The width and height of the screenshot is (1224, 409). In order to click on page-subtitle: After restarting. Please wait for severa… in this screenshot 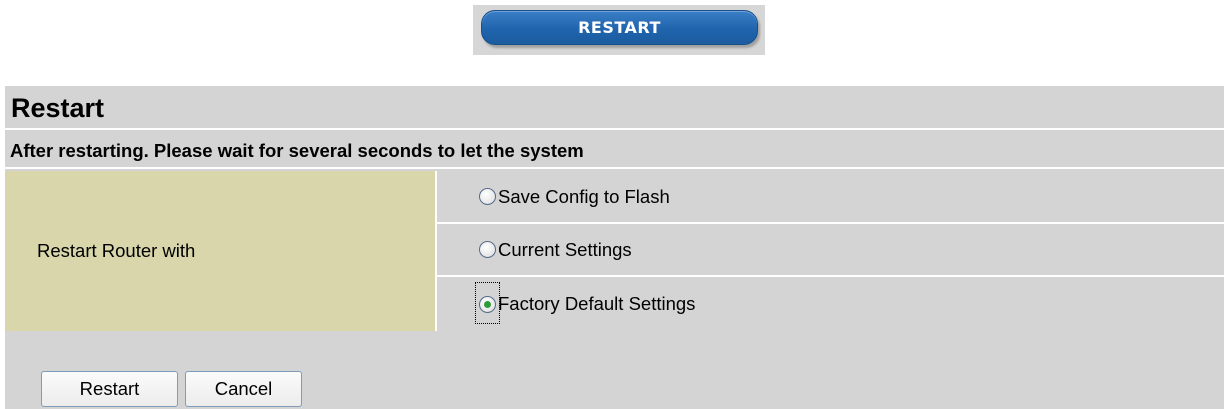, I will do `click(614, 150)`.